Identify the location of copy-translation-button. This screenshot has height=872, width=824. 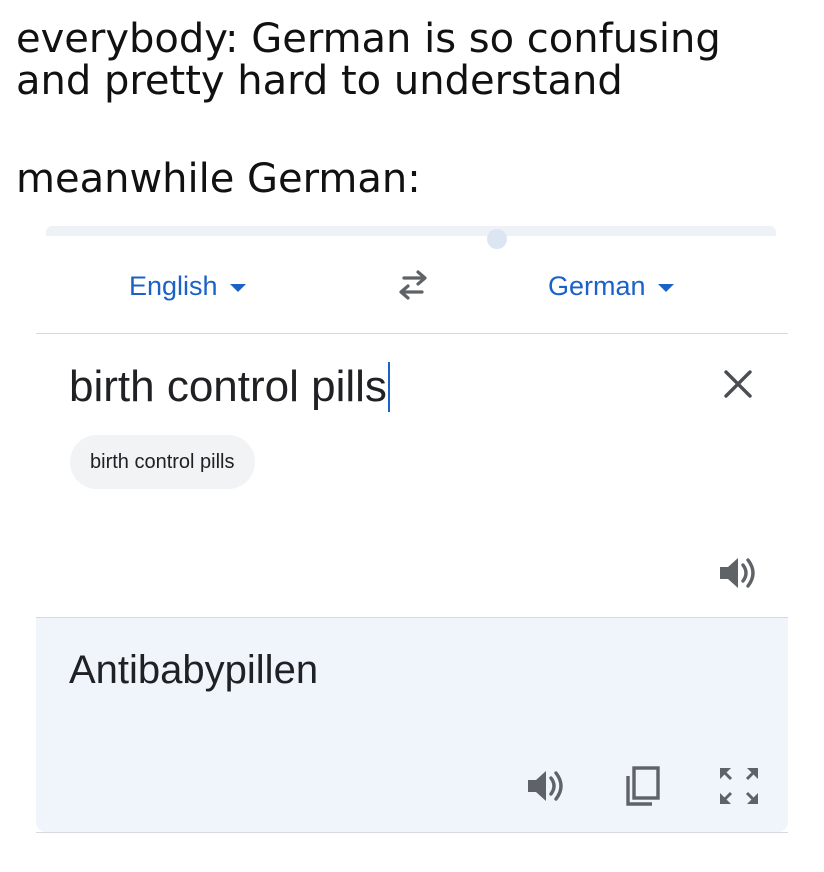
(643, 786).